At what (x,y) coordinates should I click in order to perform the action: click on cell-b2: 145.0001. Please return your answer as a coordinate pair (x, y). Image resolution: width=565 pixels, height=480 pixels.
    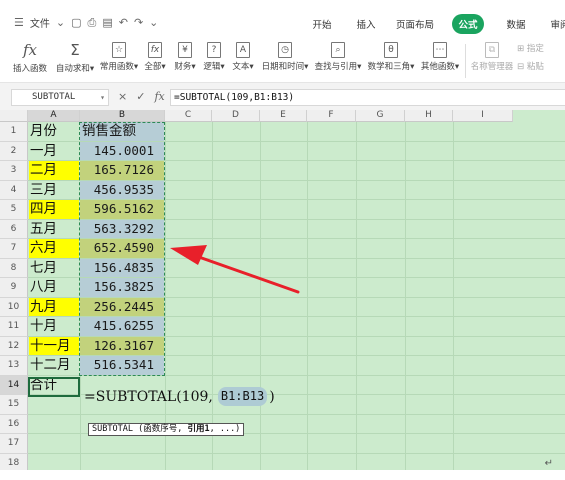
    Looking at the image, I should click on (122, 150).